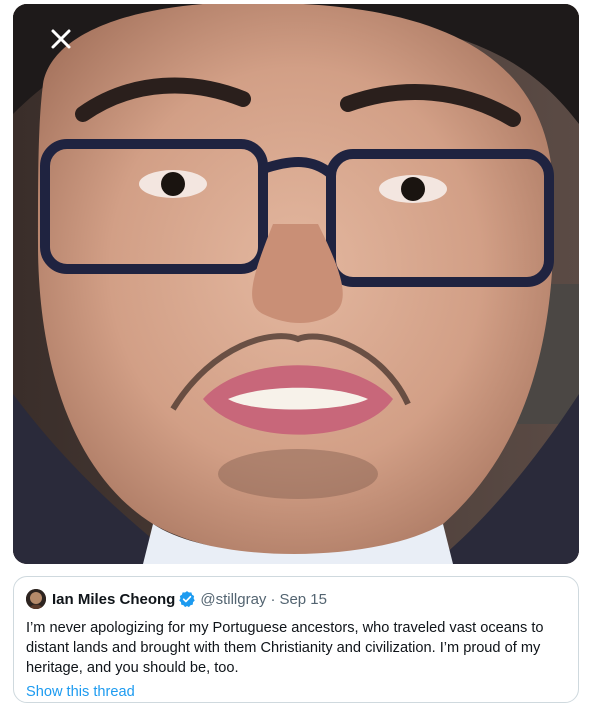 The height and width of the screenshot is (704, 596). What do you see at coordinates (113, 599) in the screenshot?
I see `author-name: Ian Miles Cheong` at bounding box center [113, 599].